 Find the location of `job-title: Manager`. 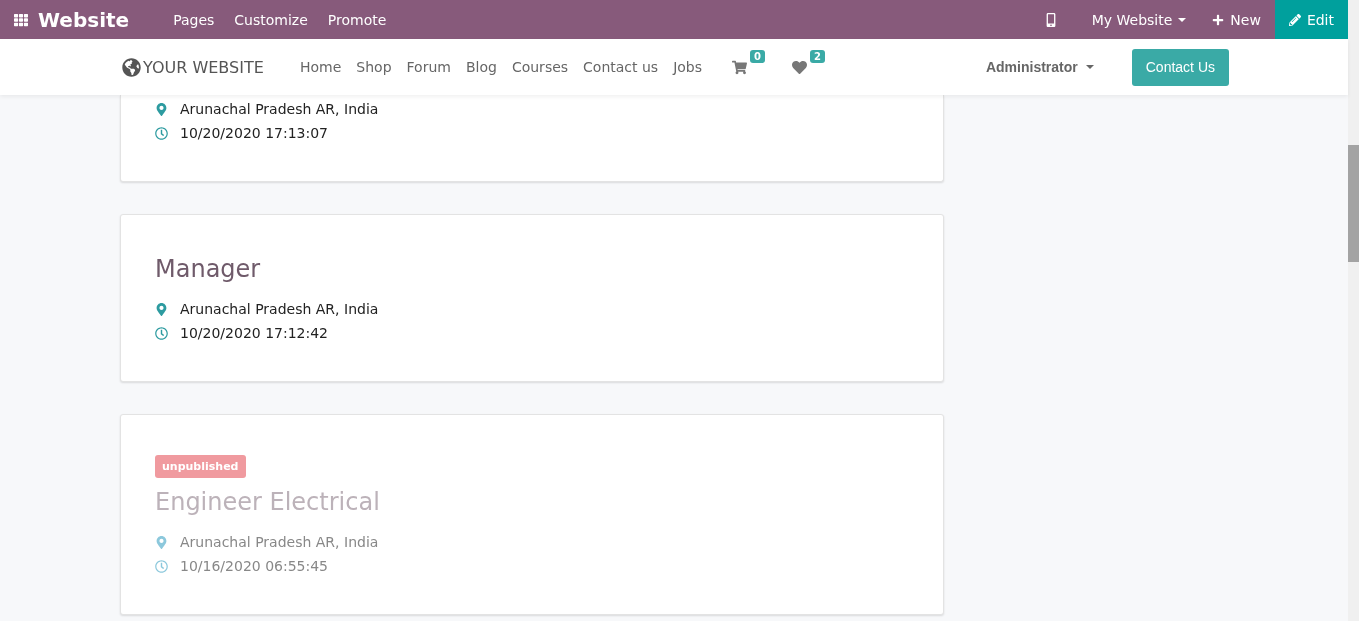

job-title: Manager is located at coordinates (208, 269).